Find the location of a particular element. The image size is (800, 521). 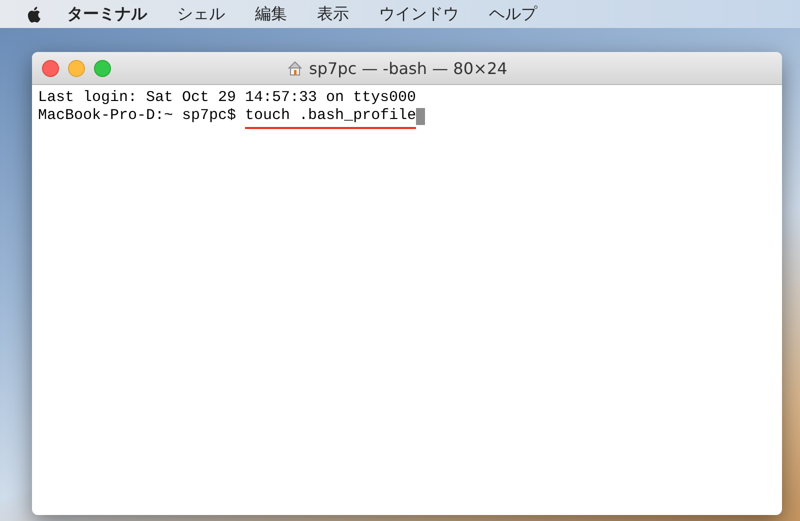

apple-logo-icon is located at coordinates (33, 14).